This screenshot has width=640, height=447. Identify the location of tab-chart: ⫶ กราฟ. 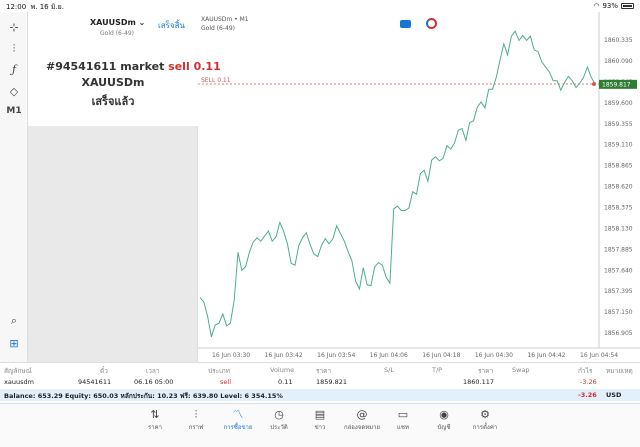
(196, 420).